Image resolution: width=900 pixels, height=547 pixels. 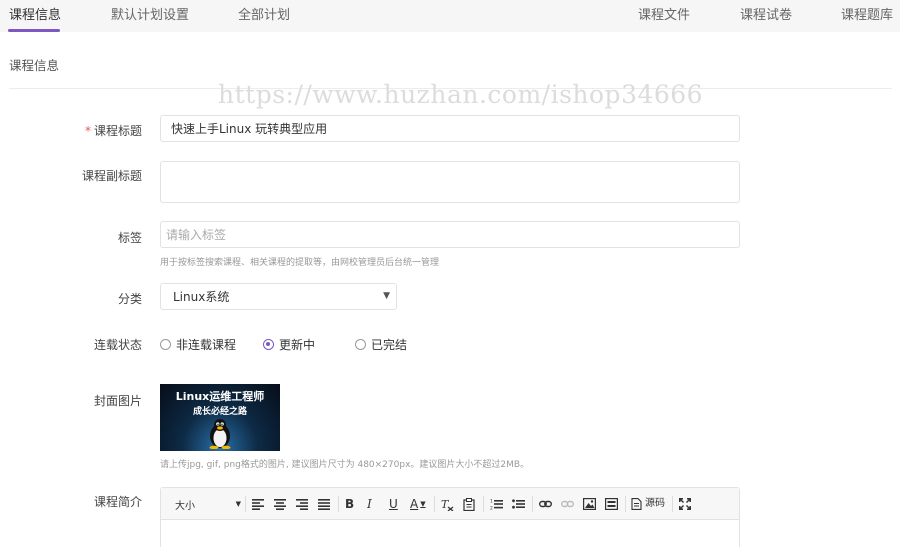 What do you see at coordinates (129, 238) in the screenshot?
I see `tags-label: 标签` at bounding box center [129, 238].